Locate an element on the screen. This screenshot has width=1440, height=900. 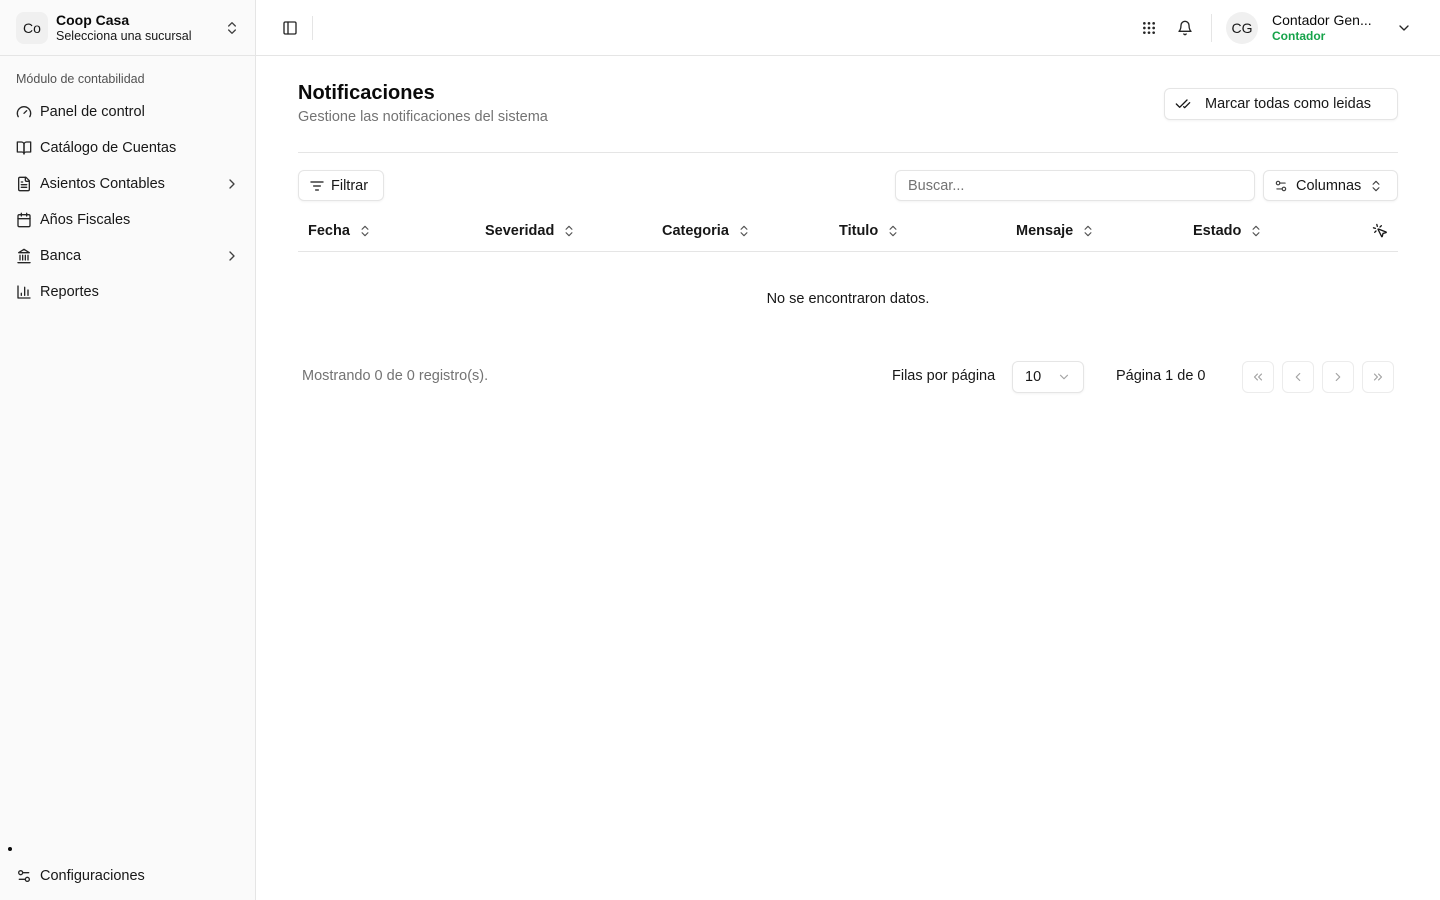
filter-button: Filtrar is located at coordinates (341, 185).